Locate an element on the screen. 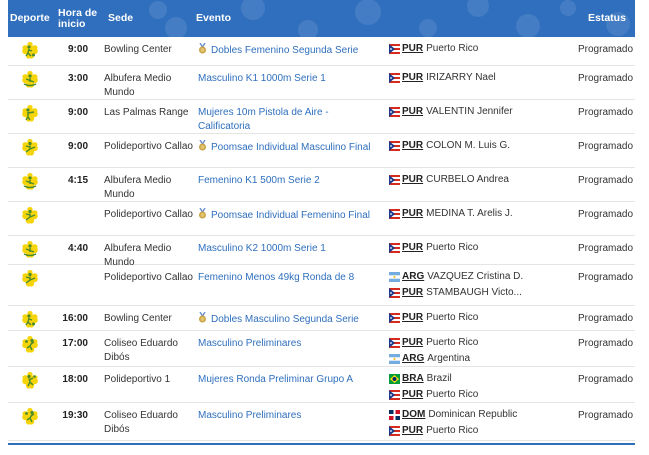 This screenshot has height=455, width=649. event-name: Masculino K1 1000m Serie 1 is located at coordinates (262, 78).